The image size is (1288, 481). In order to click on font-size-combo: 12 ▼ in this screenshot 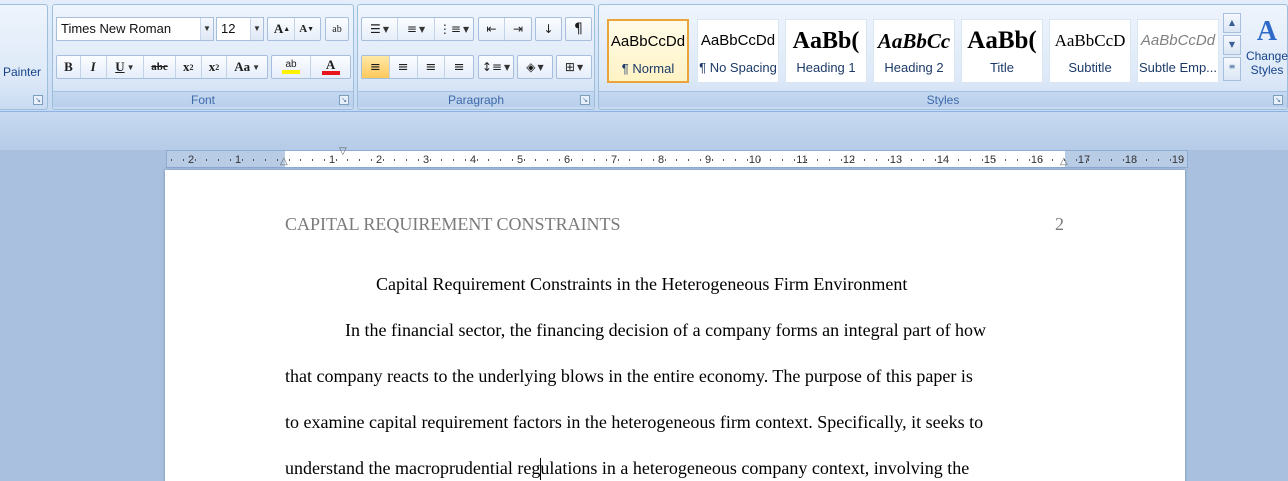, I will do `click(240, 29)`.